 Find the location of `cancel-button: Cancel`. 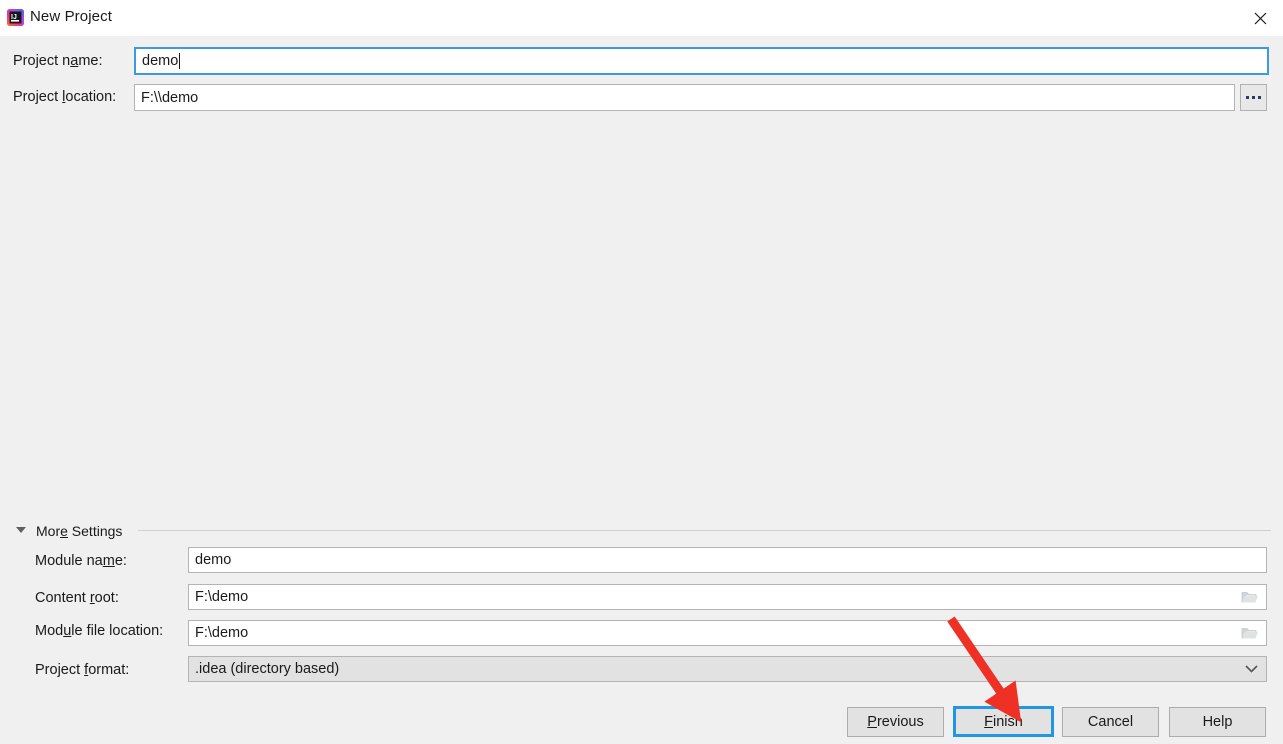

cancel-button: Cancel is located at coordinates (1110, 722).